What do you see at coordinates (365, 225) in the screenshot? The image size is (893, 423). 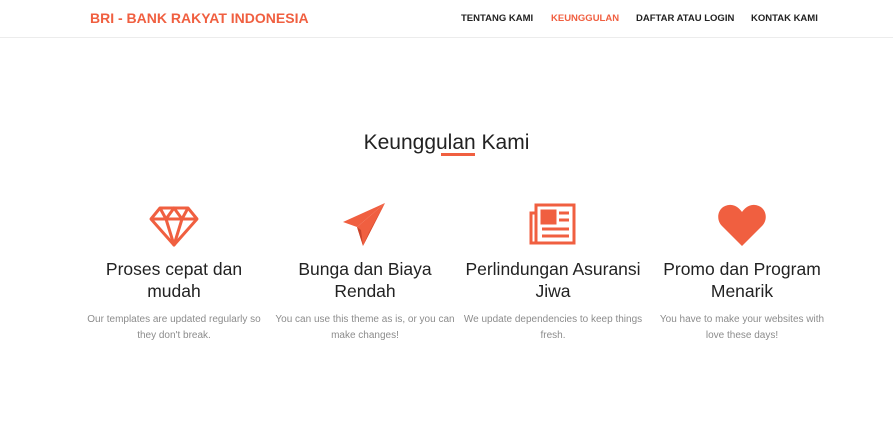 I see `paper-plane-icon` at bounding box center [365, 225].